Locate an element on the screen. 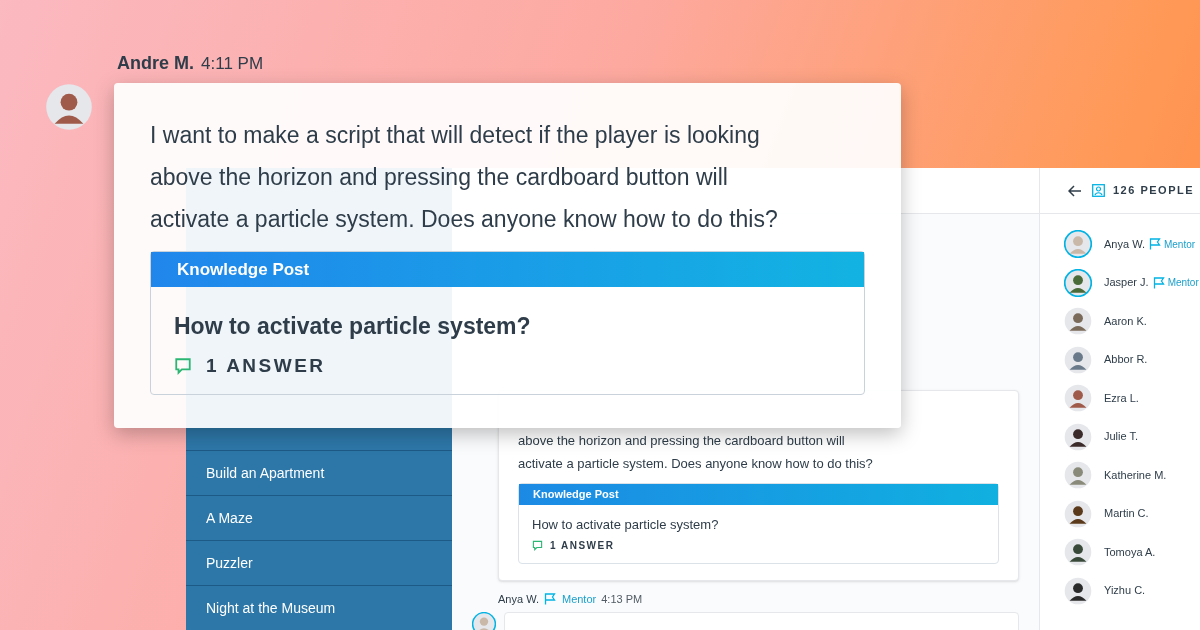  person-name: Tomoya A. is located at coordinates (1130, 552).